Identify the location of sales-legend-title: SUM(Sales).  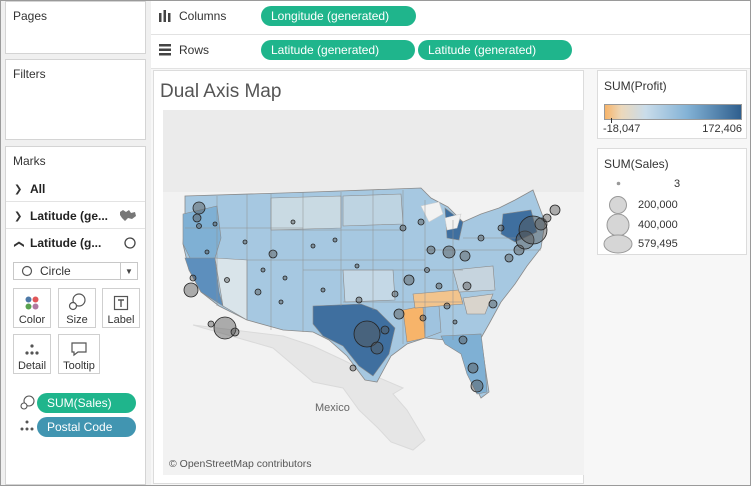
(636, 164).